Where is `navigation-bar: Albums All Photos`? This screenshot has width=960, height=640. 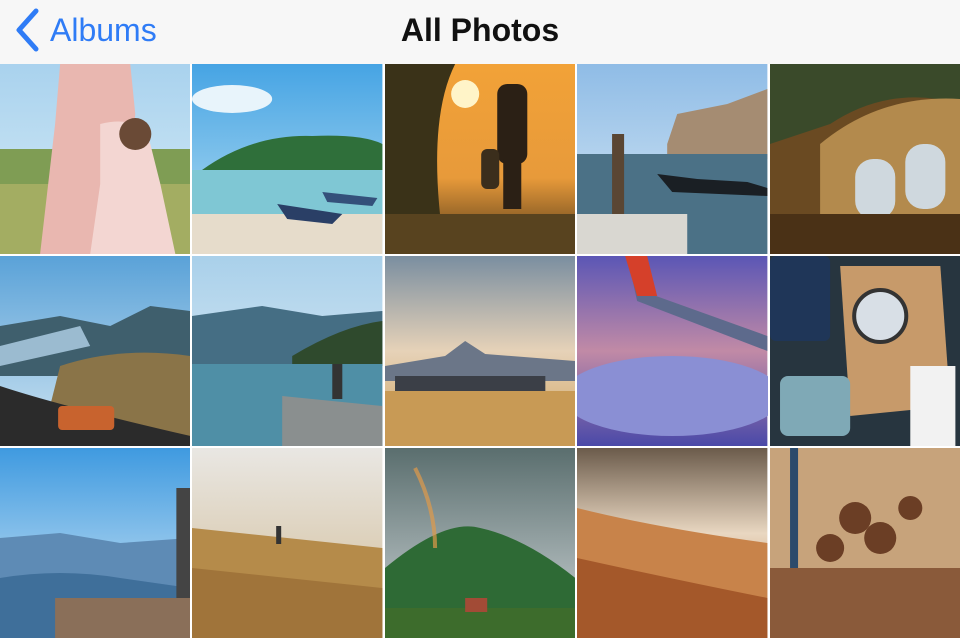
navigation-bar: Albums All Photos is located at coordinates (480, 32).